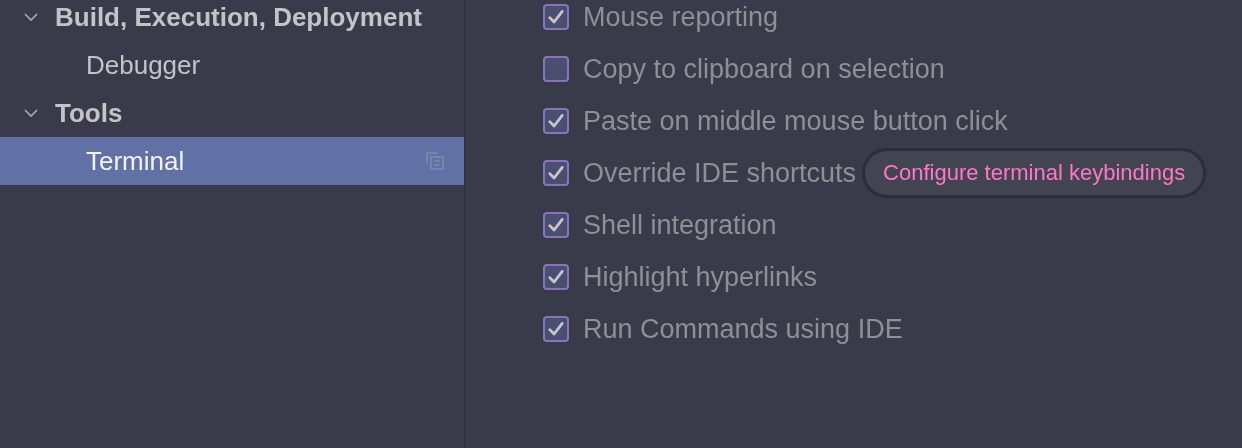 This screenshot has width=1242, height=448. Describe the element at coordinates (143, 65) in the screenshot. I see `tree-item: Debugger` at that location.